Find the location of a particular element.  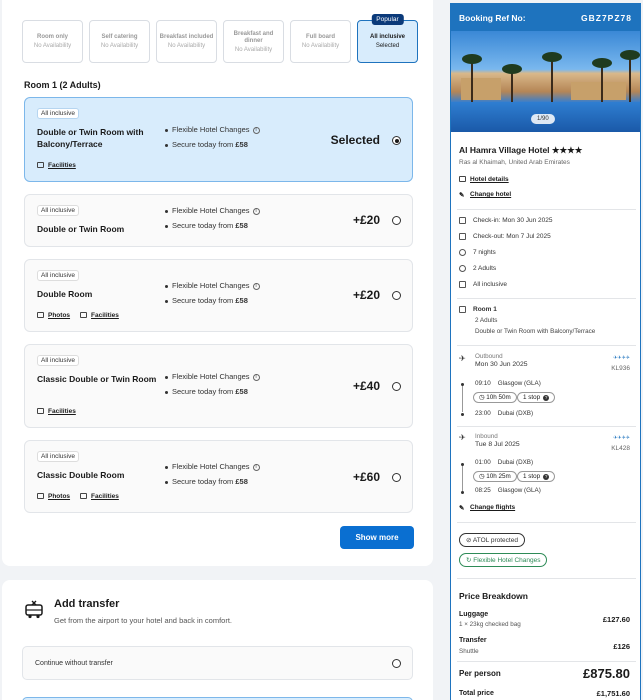

room-type: Double or Twin Room with Balcony/Terrace is located at coordinates (535, 331).